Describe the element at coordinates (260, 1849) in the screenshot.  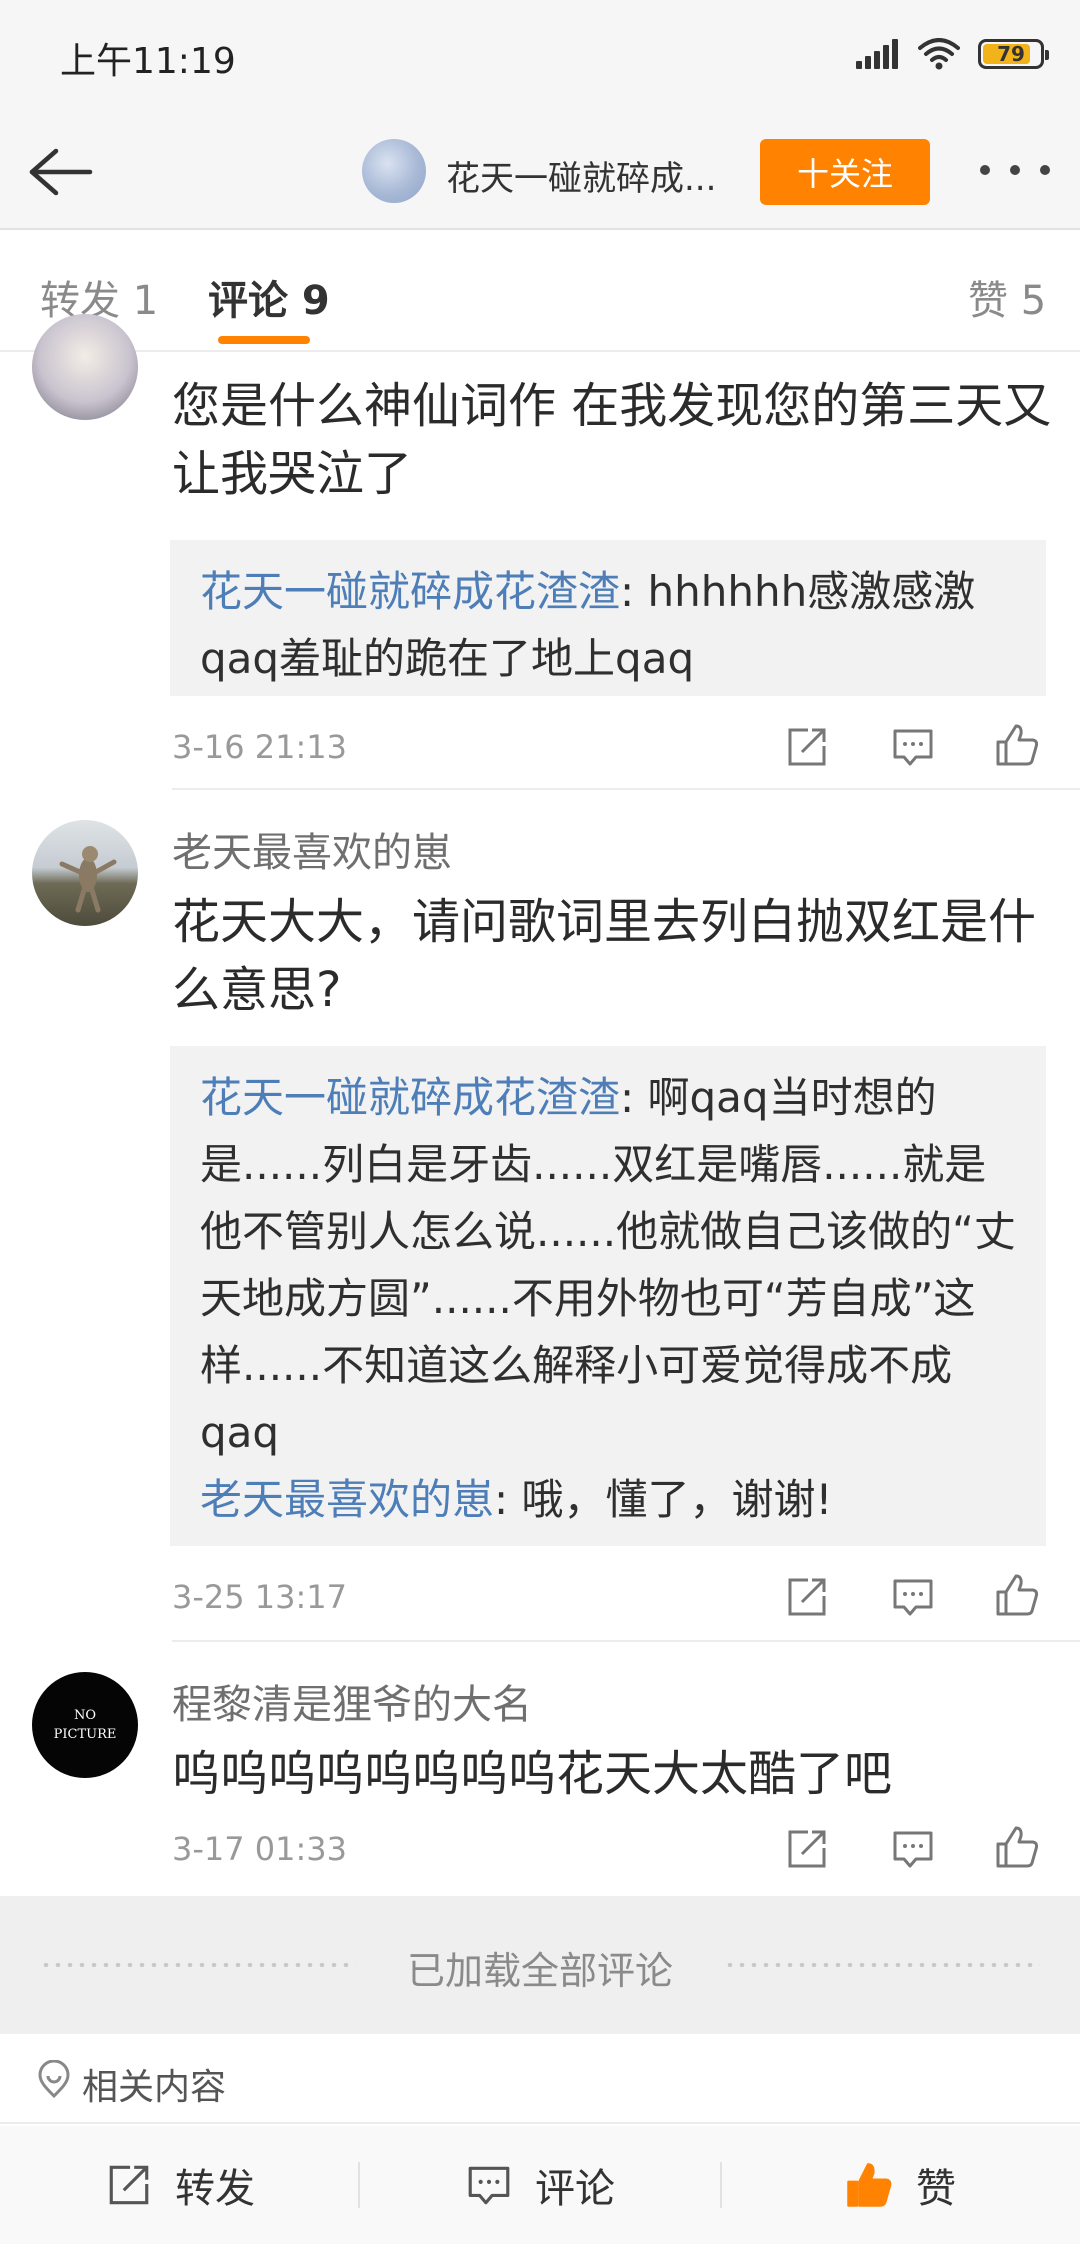
I see `comment-time: 3-17 01:33` at that location.